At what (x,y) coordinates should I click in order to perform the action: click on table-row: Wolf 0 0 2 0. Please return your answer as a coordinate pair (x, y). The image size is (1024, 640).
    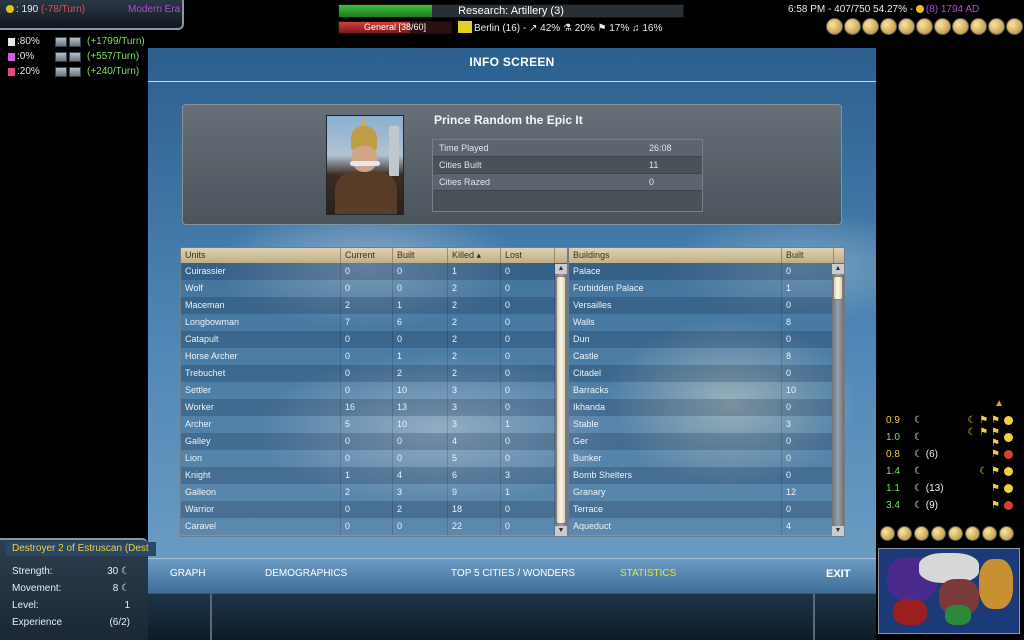
    Looking at the image, I should click on (374, 288).